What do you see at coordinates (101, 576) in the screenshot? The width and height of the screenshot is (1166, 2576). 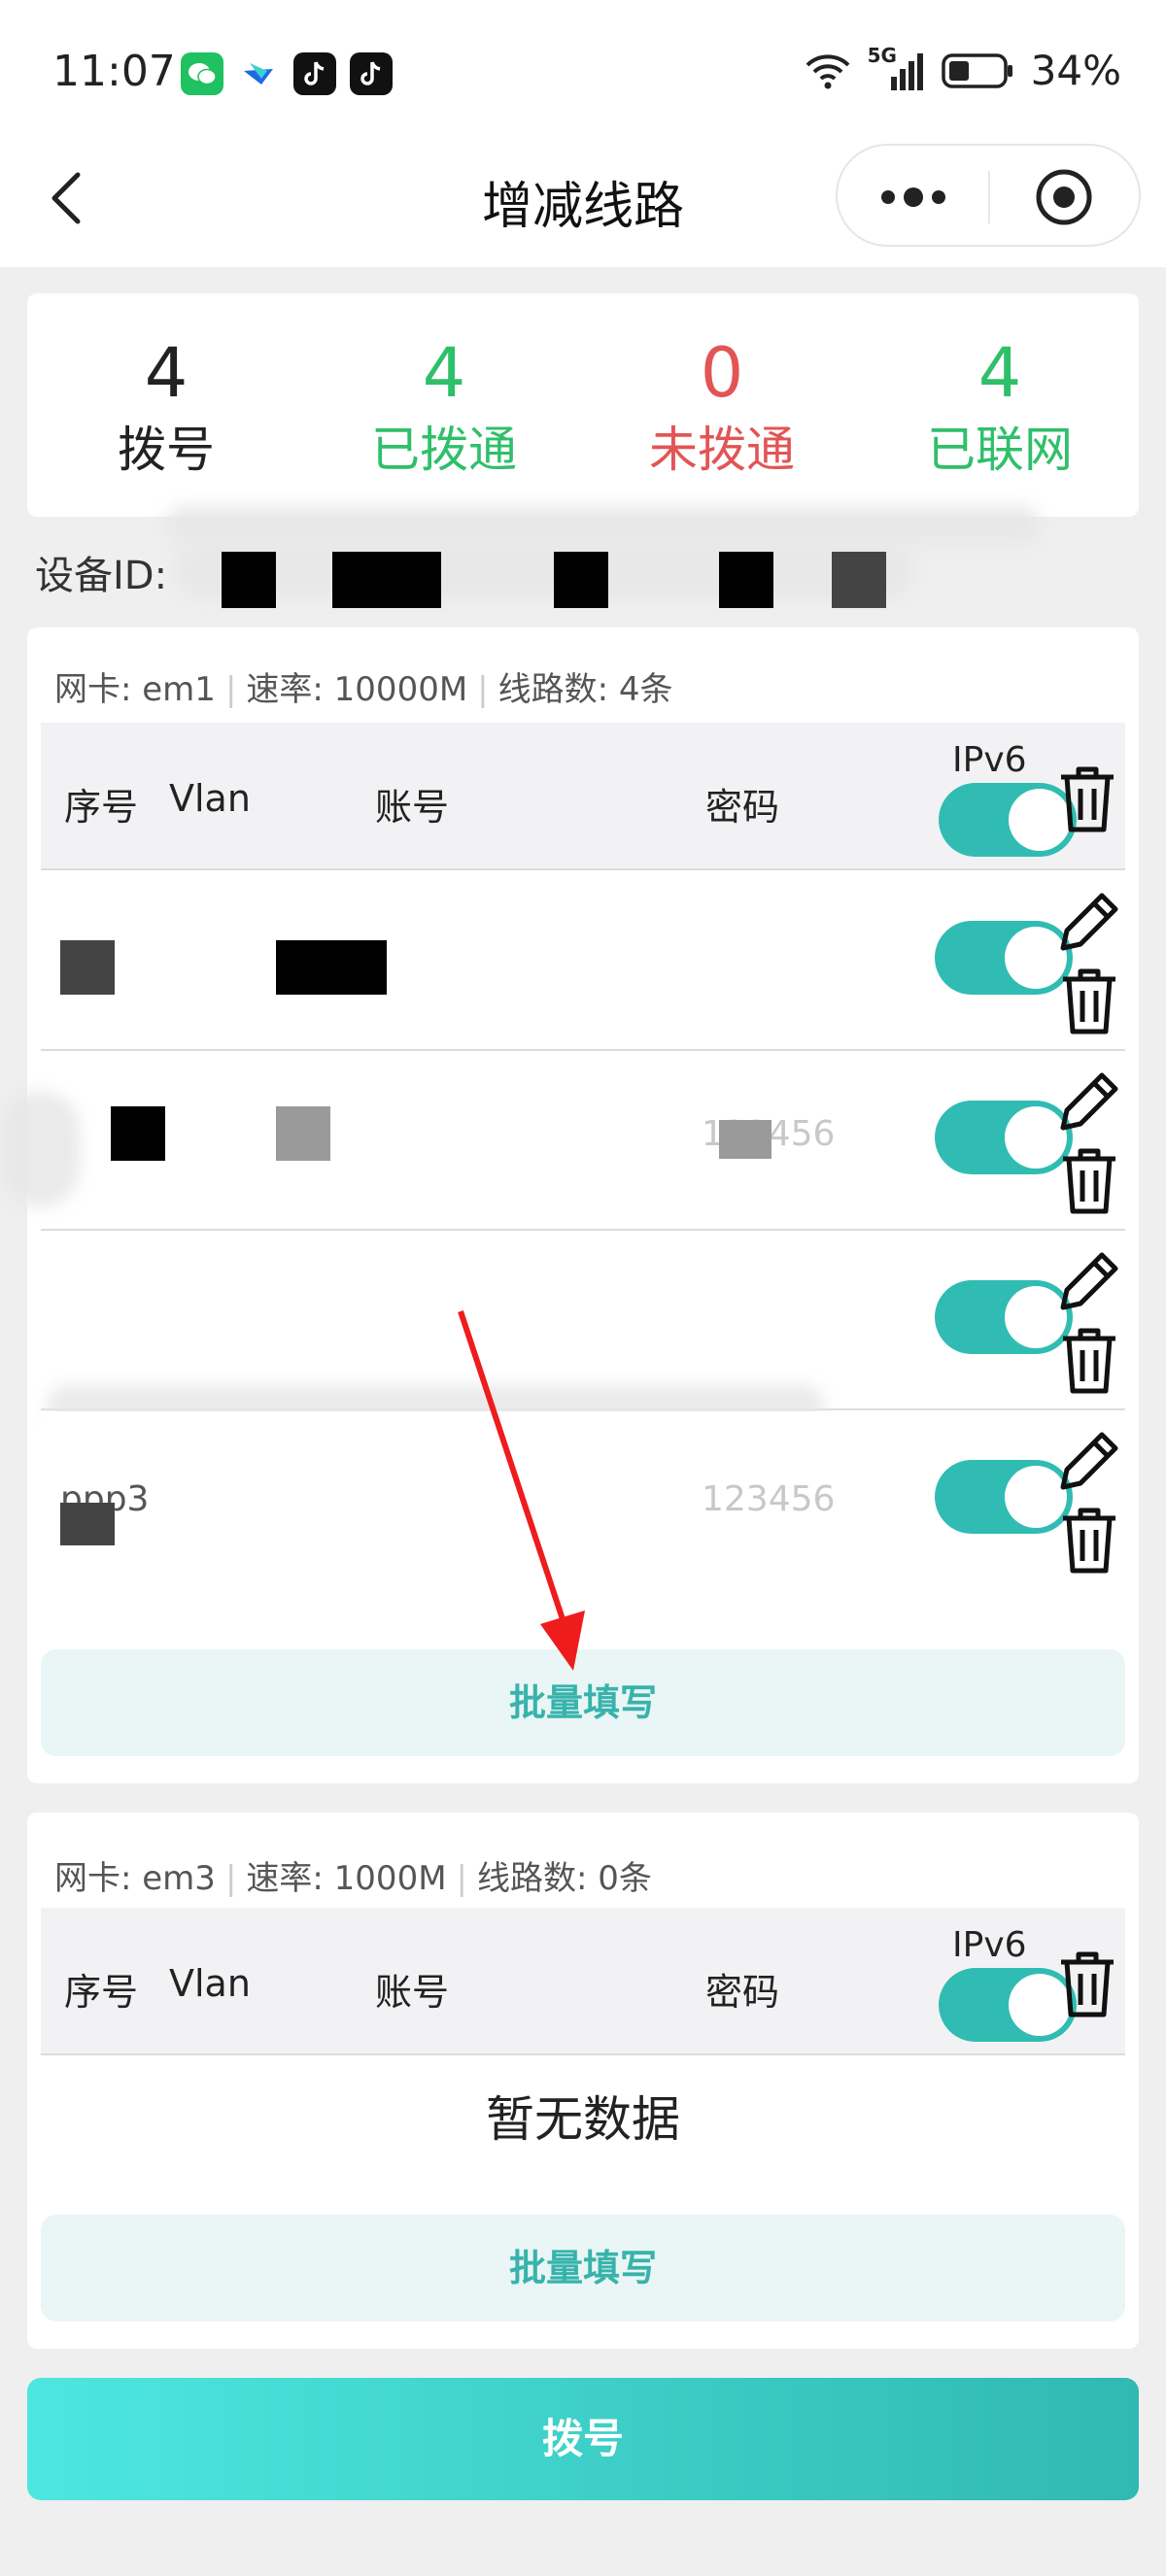 I see `device-id-label: 设备ID:` at bounding box center [101, 576].